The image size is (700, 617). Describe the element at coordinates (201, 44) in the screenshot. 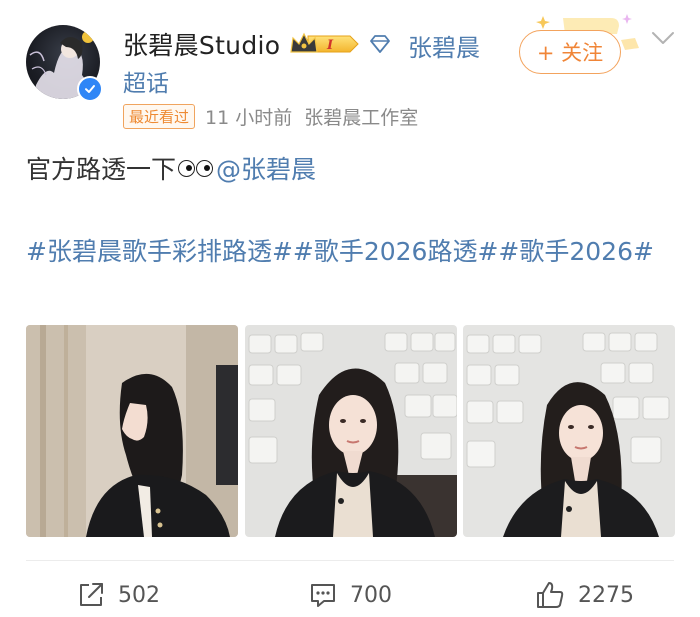

I see `user-name: 张碧晨Studio` at that location.